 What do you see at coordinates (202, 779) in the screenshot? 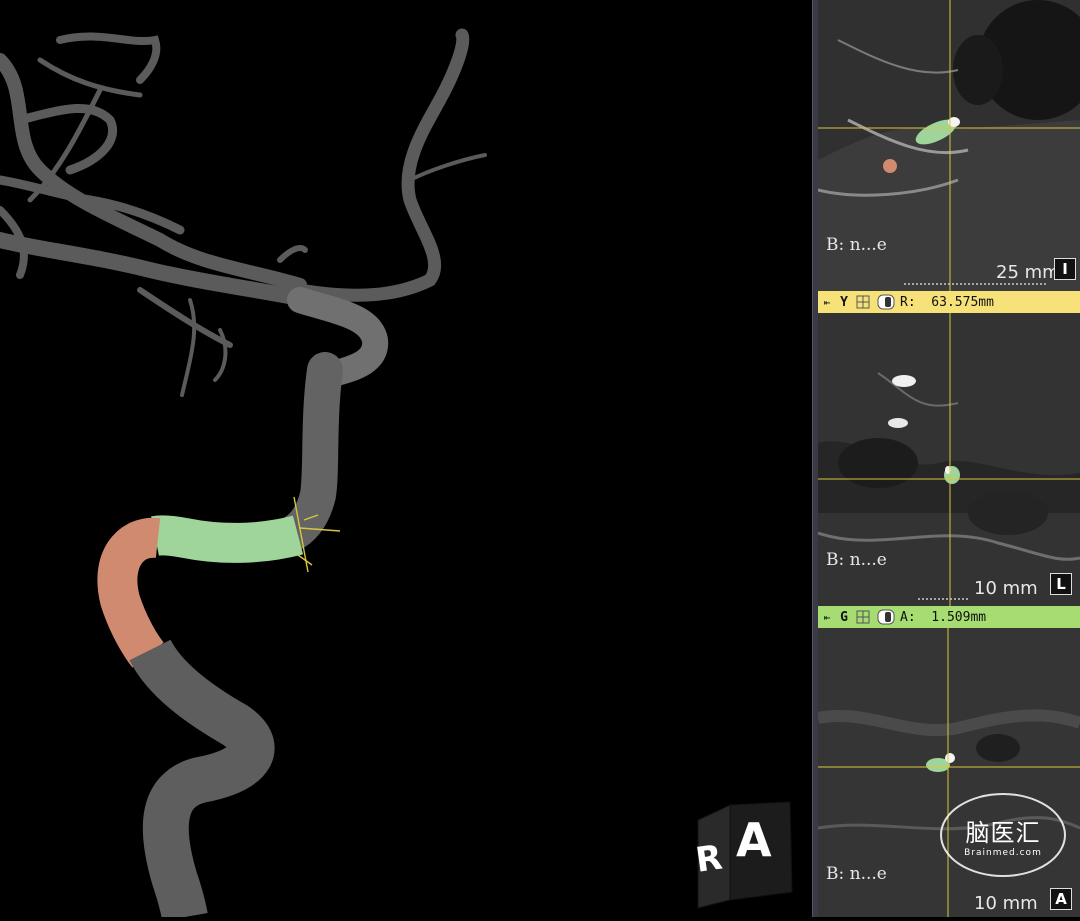
I see `ica-lower-segment` at bounding box center [202, 779].